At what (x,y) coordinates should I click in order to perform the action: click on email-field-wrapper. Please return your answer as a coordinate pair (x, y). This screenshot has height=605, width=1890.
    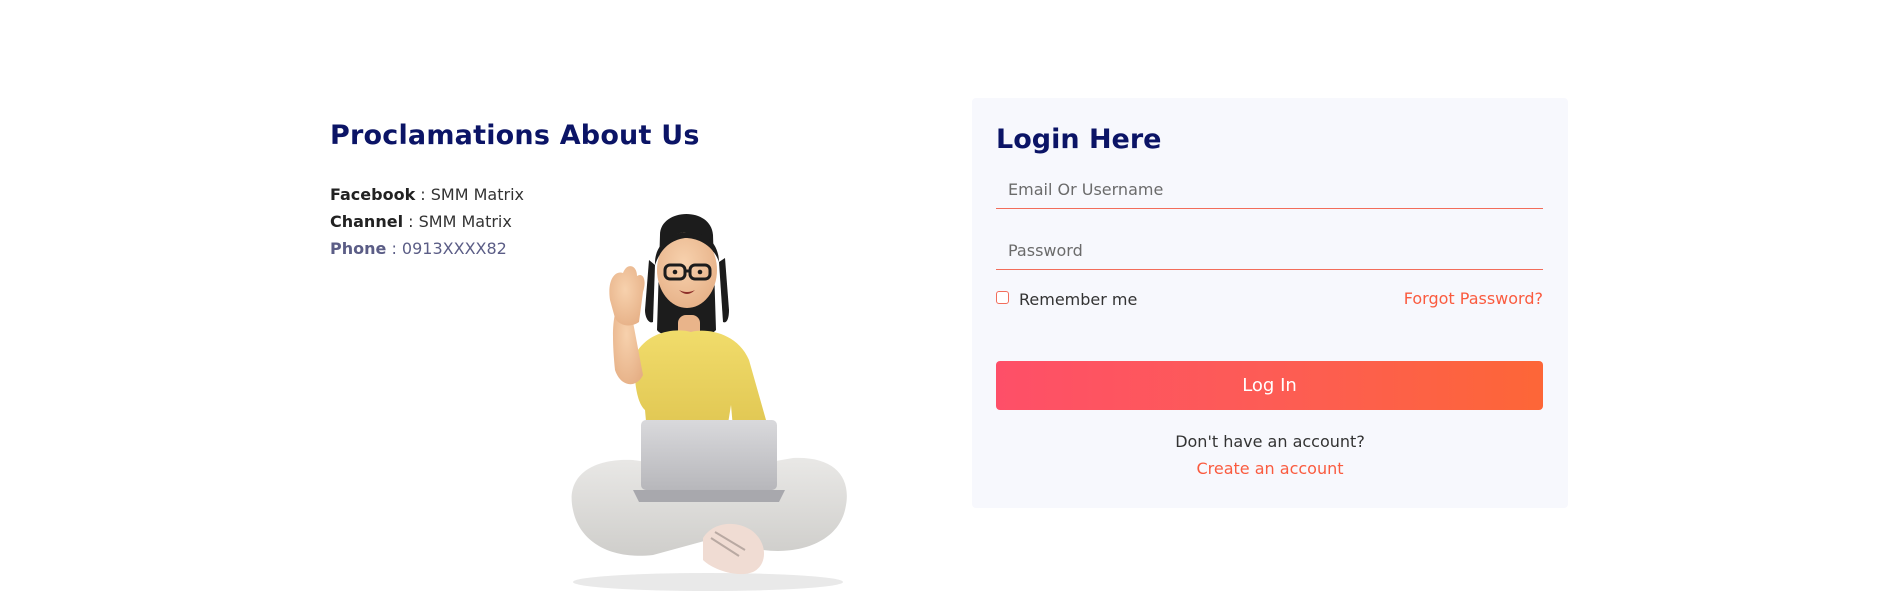
    Looking at the image, I should click on (1269, 189).